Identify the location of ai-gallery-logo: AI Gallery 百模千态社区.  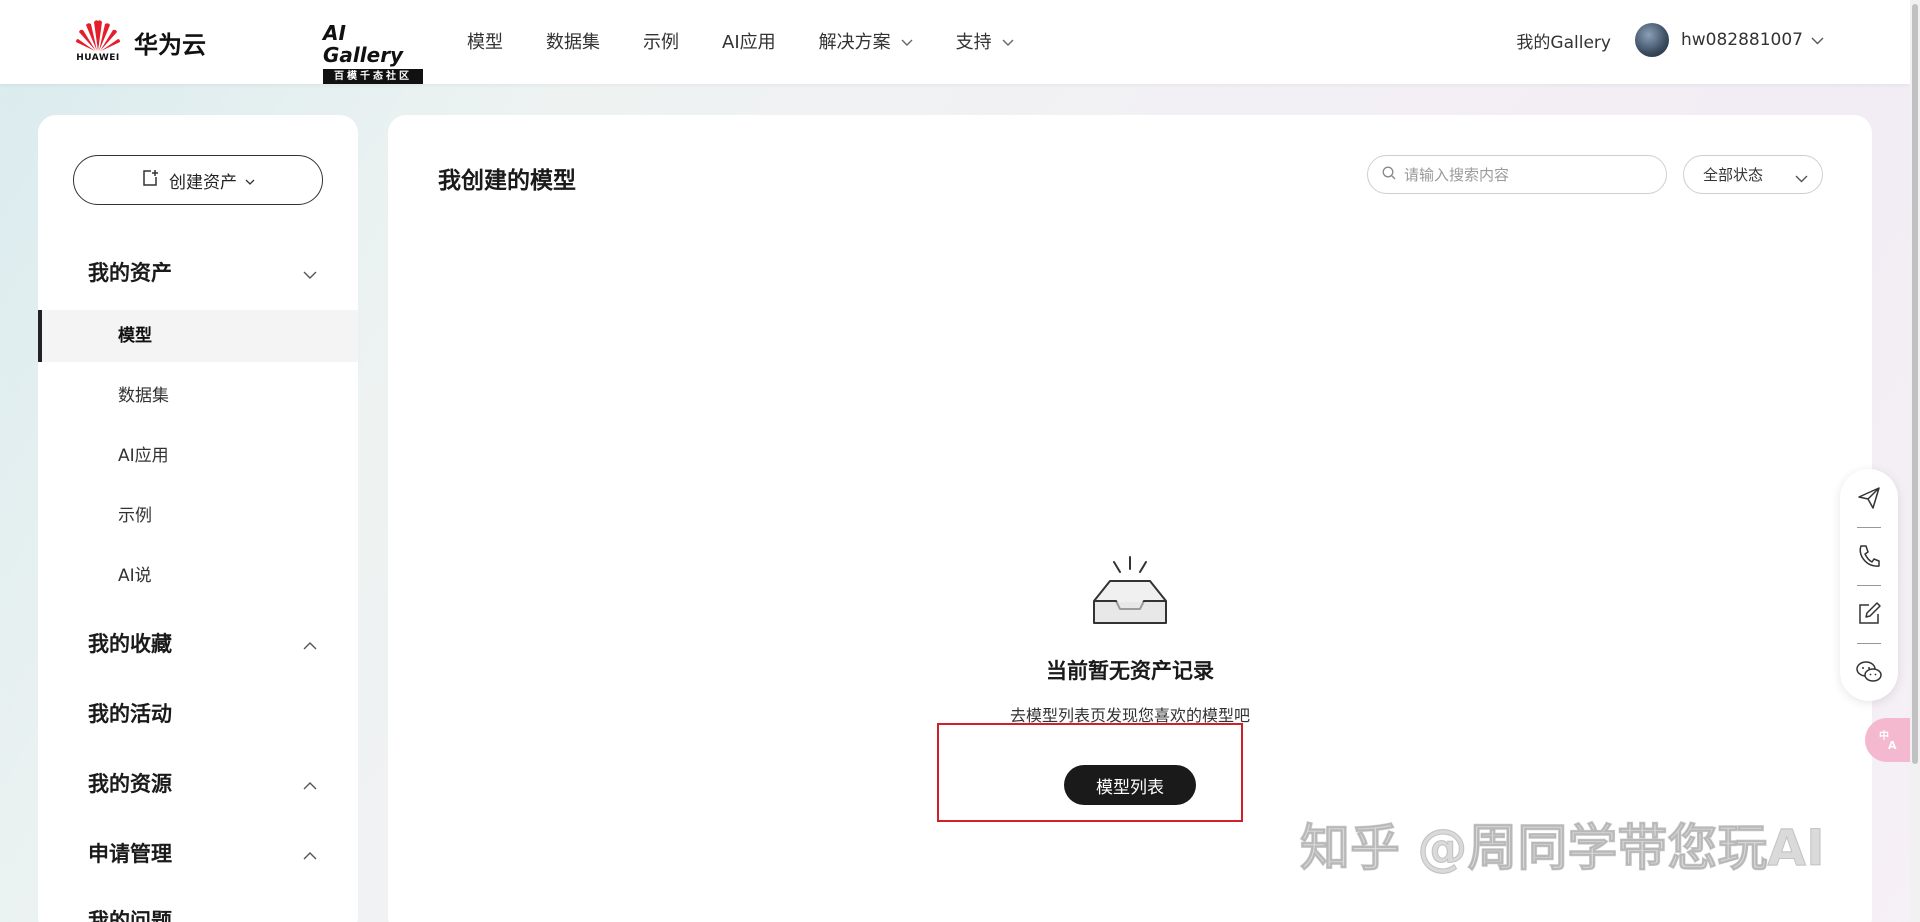
(373, 53).